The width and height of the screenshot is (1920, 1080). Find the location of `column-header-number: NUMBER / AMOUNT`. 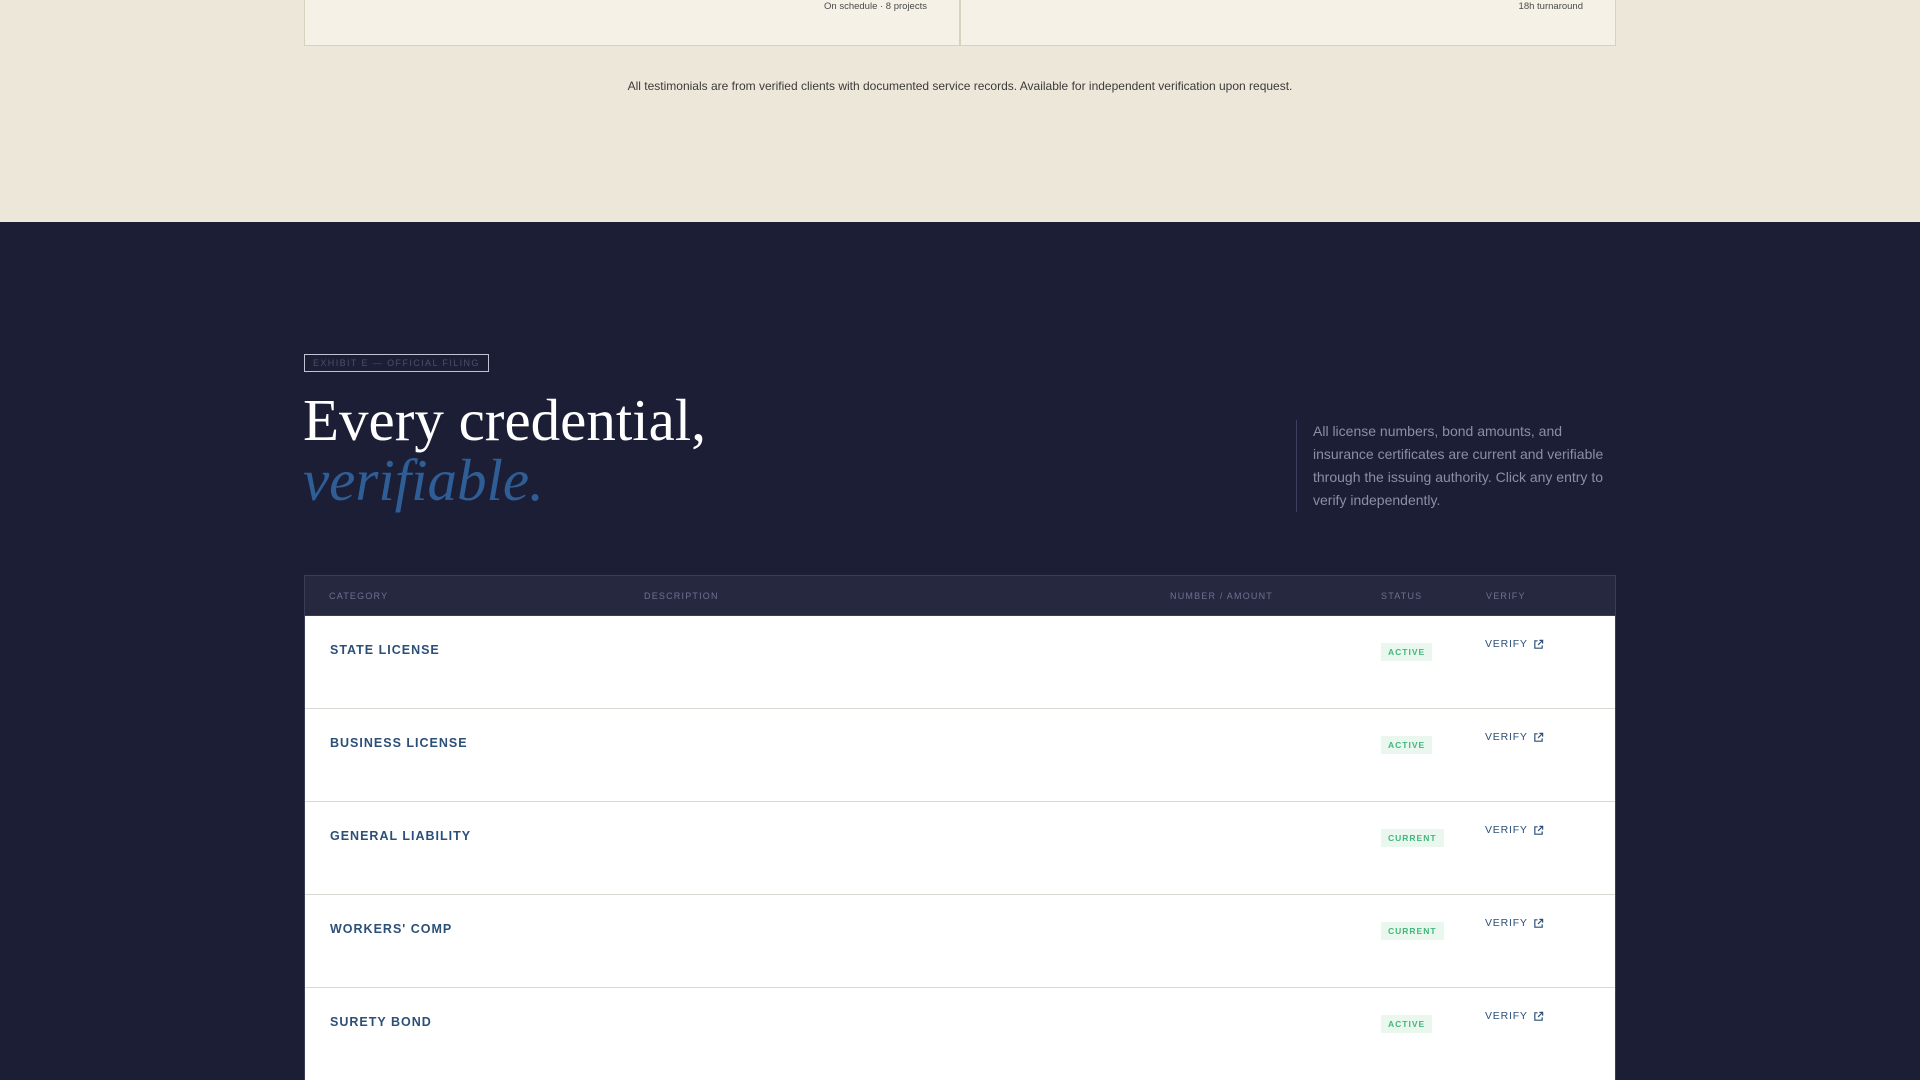

column-header-number: NUMBER / AMOUNT is located at coordinates (1222, 596).